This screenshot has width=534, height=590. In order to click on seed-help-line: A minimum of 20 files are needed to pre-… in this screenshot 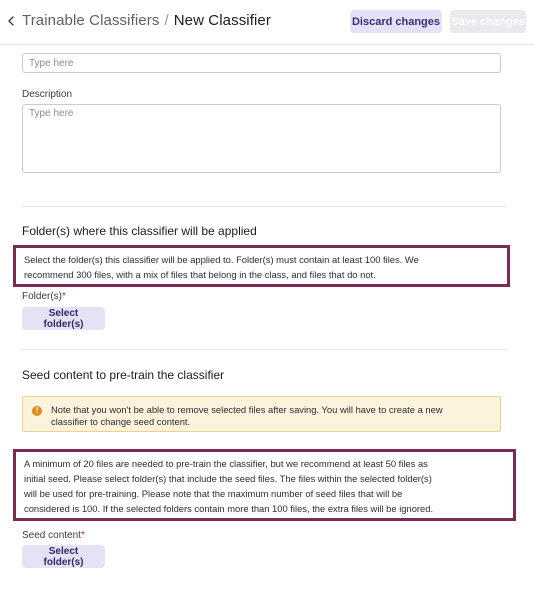, I will do `click(226, 463)`.